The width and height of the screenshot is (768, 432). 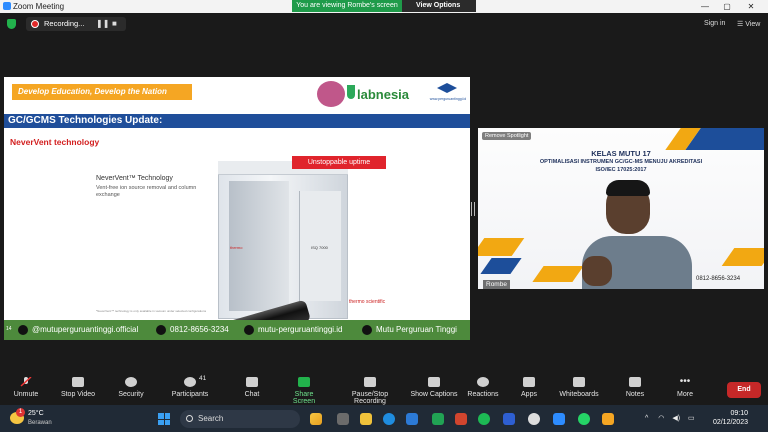 I want to click on apps-icon, so click(x=529, y=382).